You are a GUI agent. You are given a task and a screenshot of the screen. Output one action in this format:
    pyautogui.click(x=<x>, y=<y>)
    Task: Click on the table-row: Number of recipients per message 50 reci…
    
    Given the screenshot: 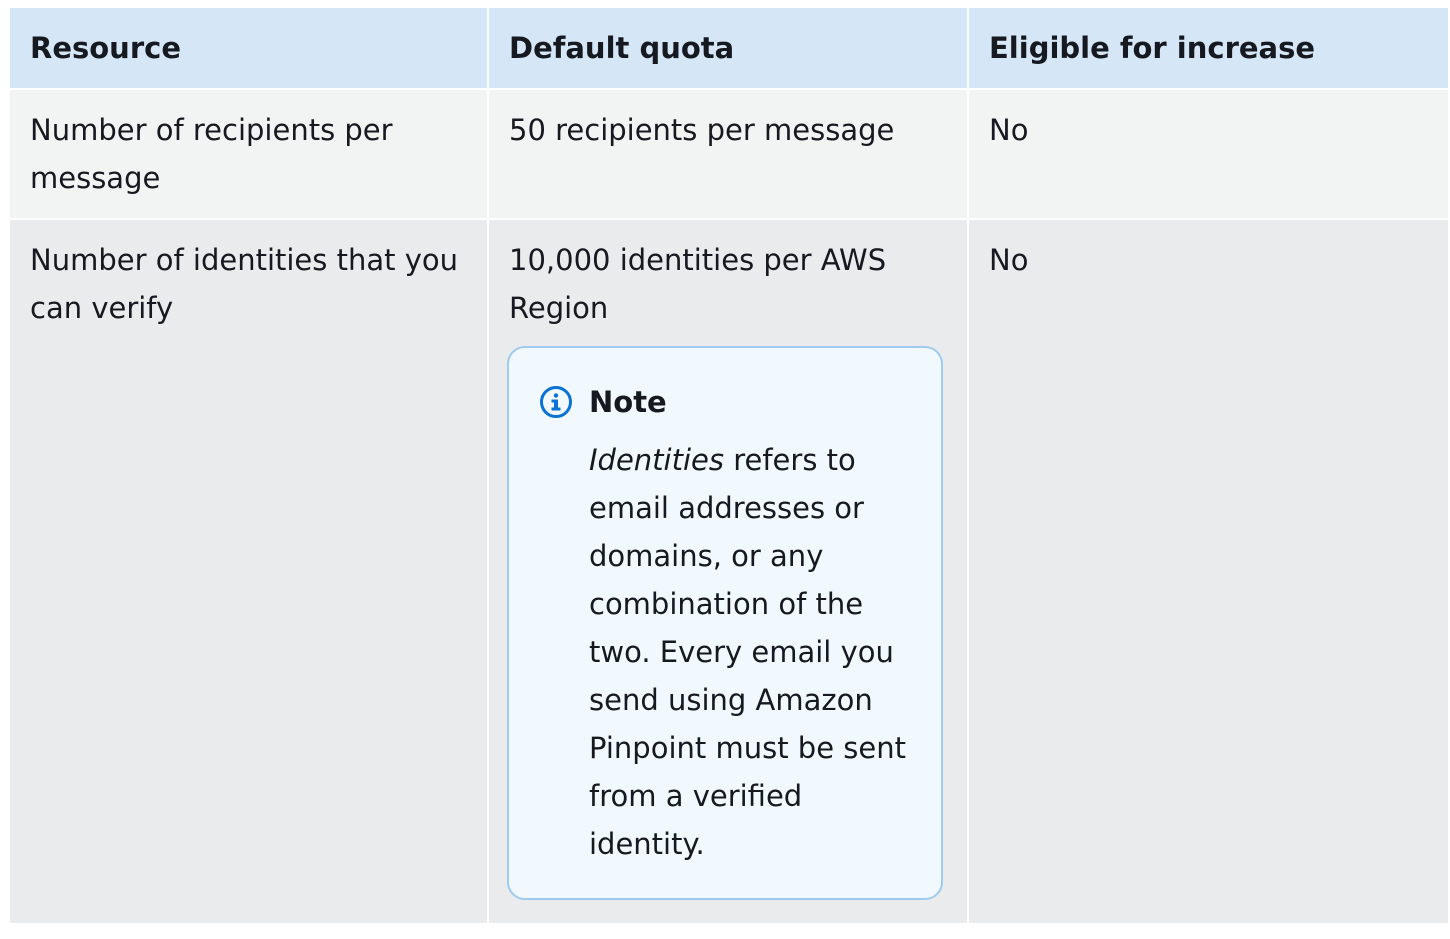 What is the action you would take?
    pyautogui.click(x=729, y=153)
    